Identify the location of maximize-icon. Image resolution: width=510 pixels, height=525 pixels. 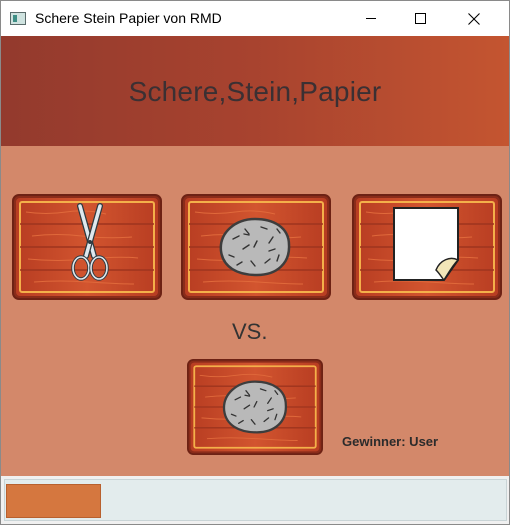
(420, 18).